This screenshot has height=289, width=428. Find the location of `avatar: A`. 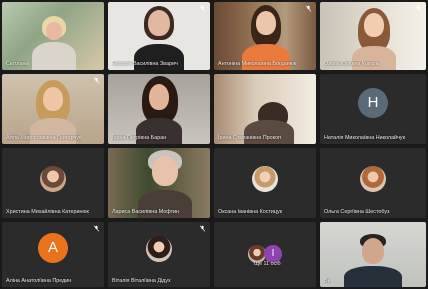

avatar: A is located at coordinates (53, 248).